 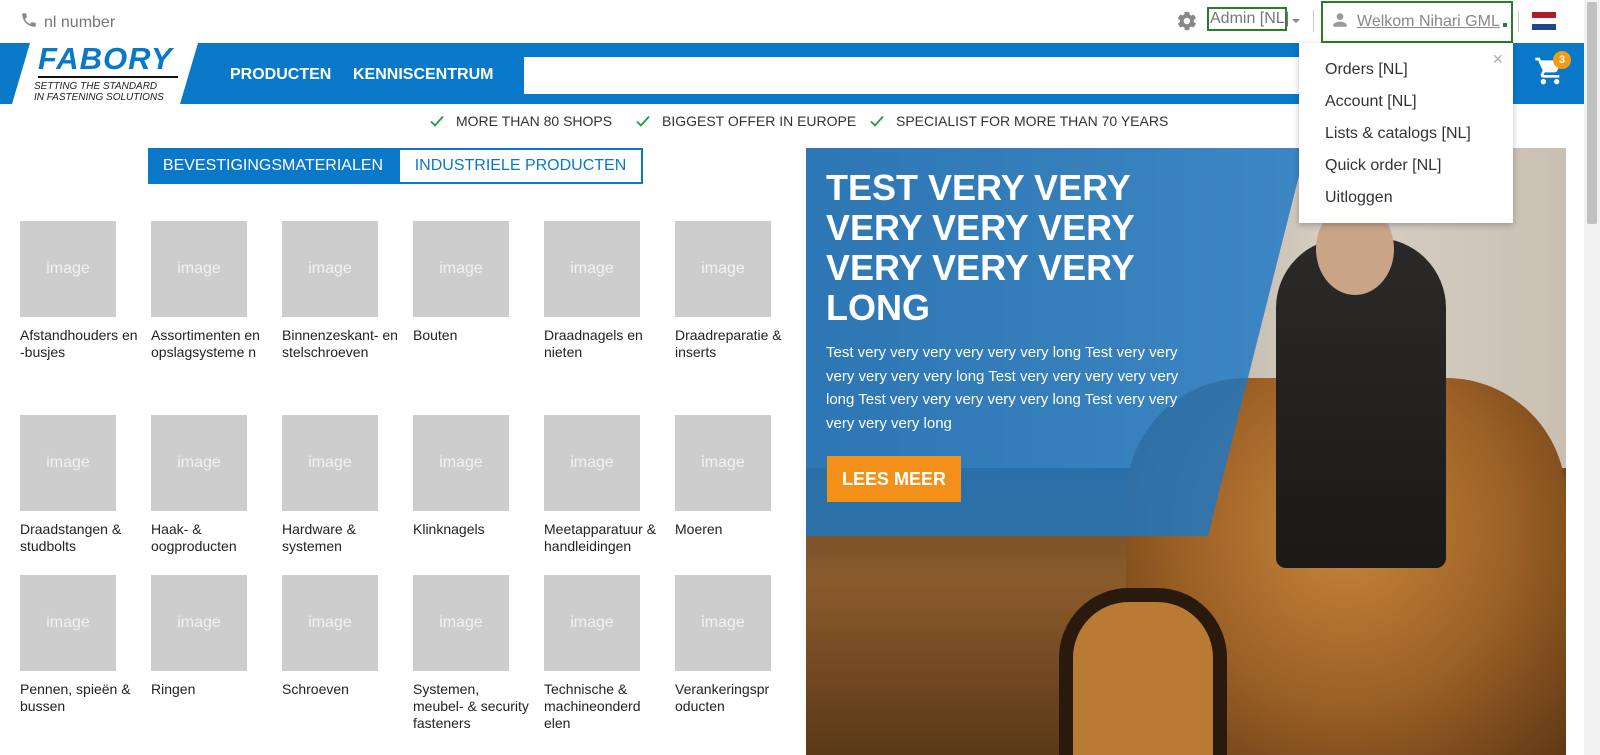 What do you see at coordinates (79, 698) in the screenshot?
I see `category-label: Pennen, spieën & bussen` at bounding box center [79, 698].